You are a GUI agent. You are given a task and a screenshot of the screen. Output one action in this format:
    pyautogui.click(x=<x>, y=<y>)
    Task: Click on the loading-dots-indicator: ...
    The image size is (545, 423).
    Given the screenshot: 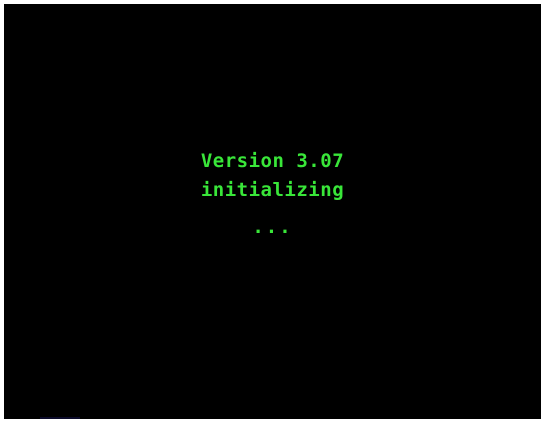 What is the action you would take?
    pyautogui.click(x=272, y=227)
    